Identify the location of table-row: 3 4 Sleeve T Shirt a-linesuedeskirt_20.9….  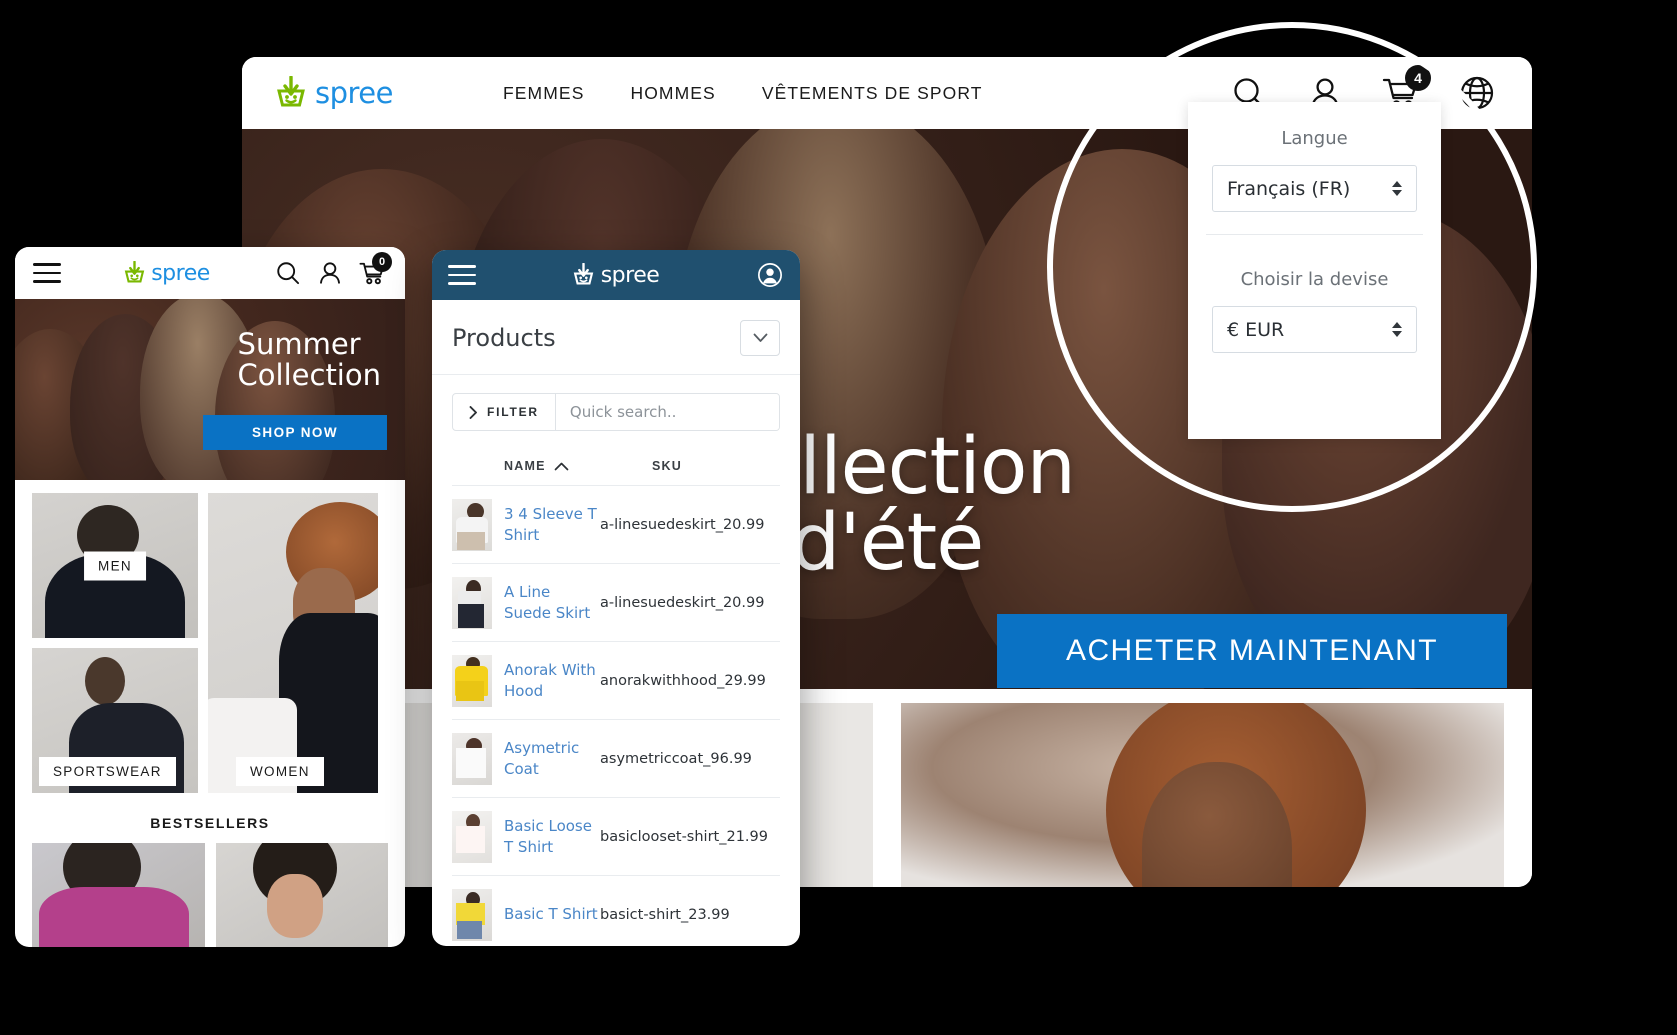
(616, 524).